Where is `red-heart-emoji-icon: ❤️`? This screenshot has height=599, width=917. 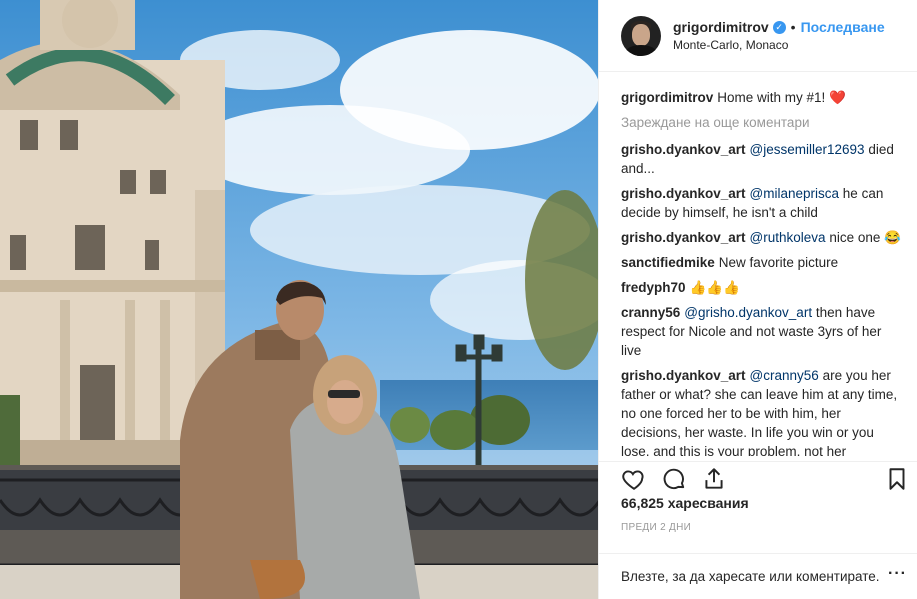 red-heart-emoji-icon: ❤️ is located at coordinates (837, 97).